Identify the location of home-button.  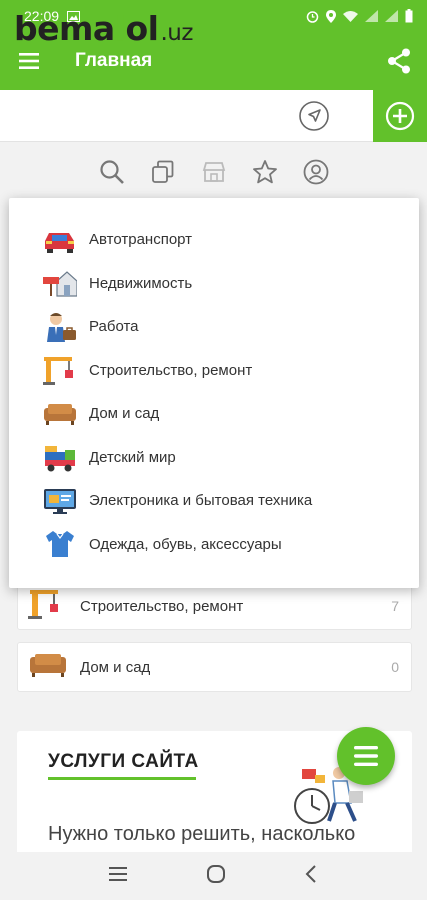
(216, 876).